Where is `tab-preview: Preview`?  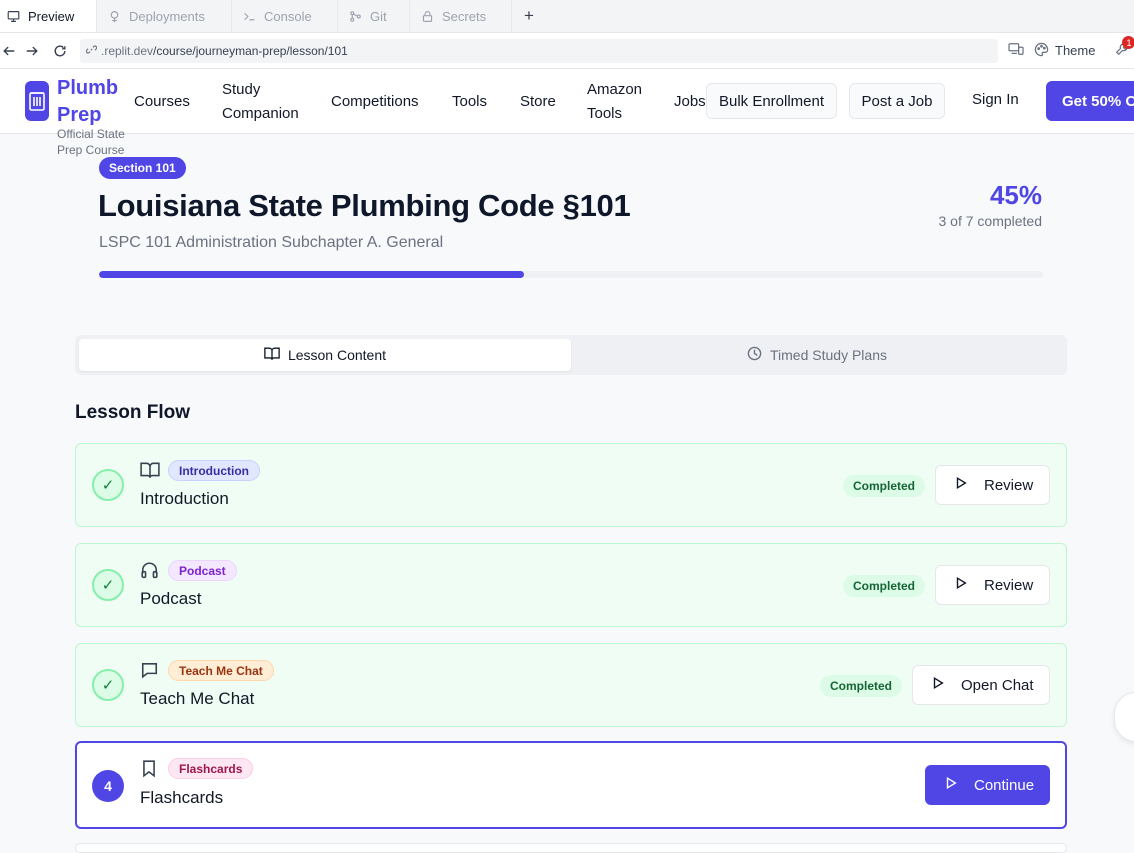 tab-preview: Preview is located at coordinates (48, 16).